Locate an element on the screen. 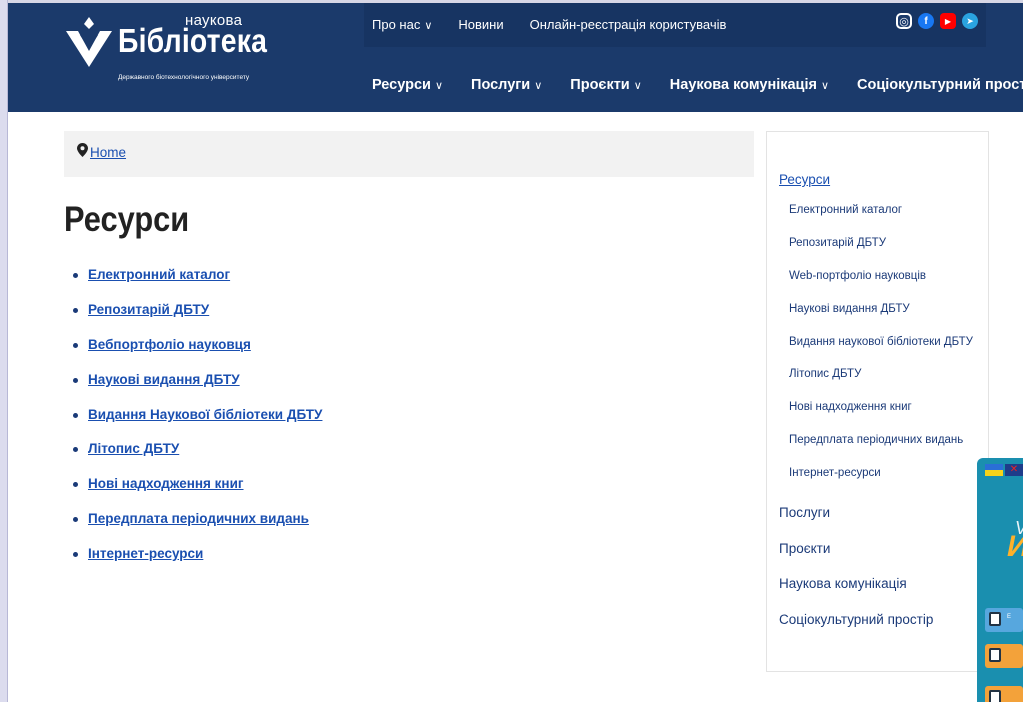 The width and height of the screenshot is (1023, 702). instagram-icon: ◎ is located at coordinates (904, 21).